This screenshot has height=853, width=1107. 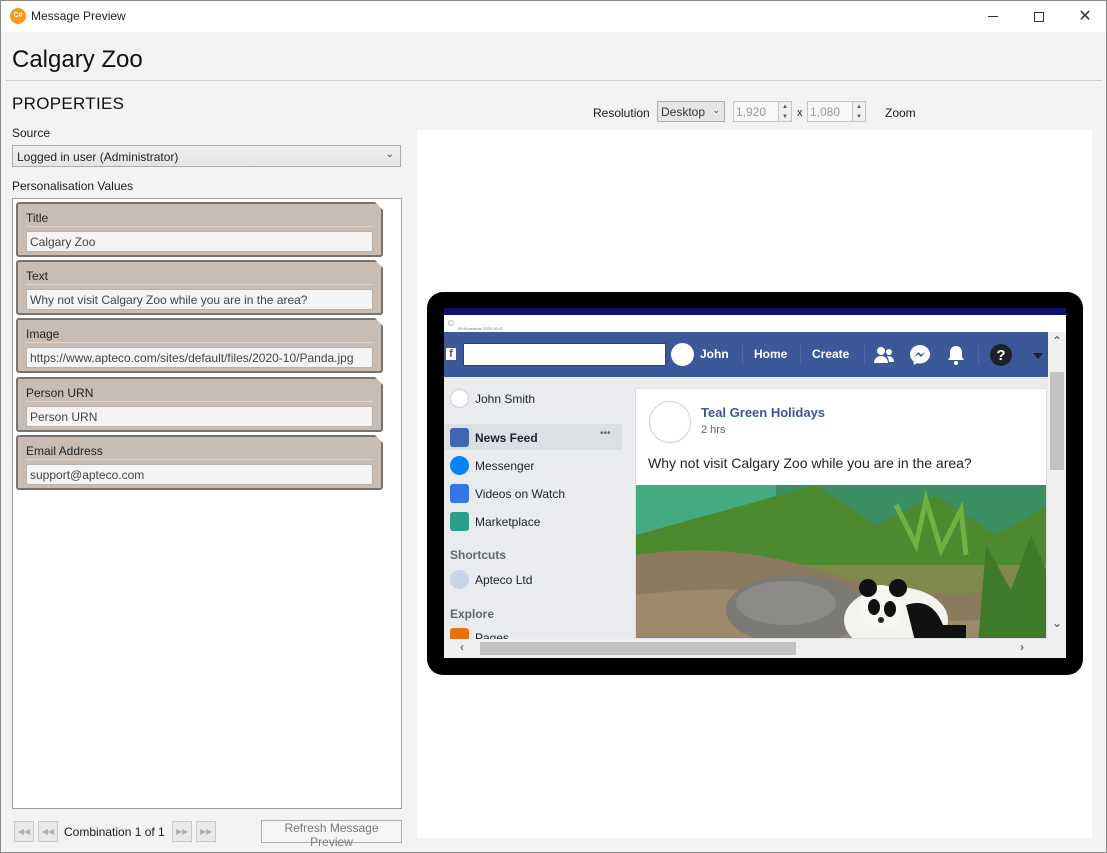 What do you see at coordinates (800, 113) in the screenshot?
I see `dimension-separator: x` at bounding box center [800, 113].